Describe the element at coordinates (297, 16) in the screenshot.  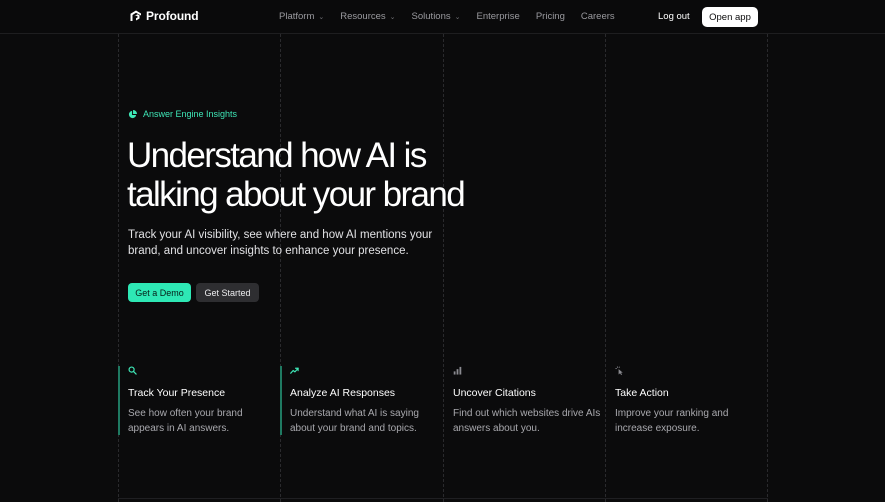
I see `nav-item-label: Platform` at that location.